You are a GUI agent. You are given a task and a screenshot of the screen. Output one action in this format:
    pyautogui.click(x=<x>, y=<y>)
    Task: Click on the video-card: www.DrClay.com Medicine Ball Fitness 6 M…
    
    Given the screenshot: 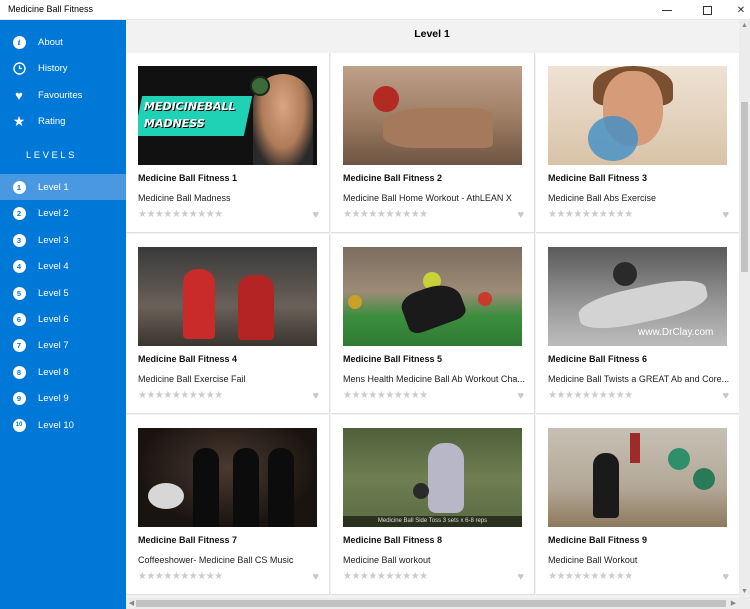 What is the action you would take?
    pyautogui.click(x=637, y=324)
    